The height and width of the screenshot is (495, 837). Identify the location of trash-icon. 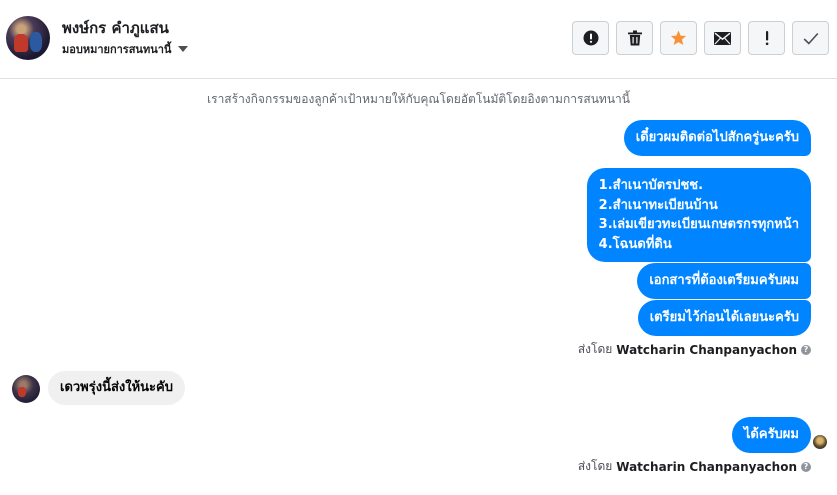
(634, 38).